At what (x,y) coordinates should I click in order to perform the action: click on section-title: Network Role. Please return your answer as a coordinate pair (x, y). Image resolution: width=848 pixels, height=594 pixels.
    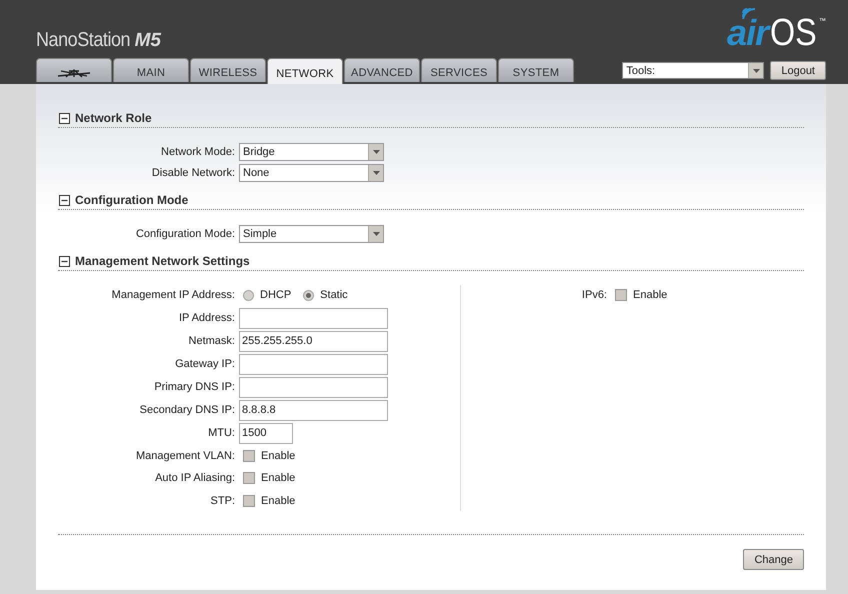
    Looking at the image, I should click on (113, 118).